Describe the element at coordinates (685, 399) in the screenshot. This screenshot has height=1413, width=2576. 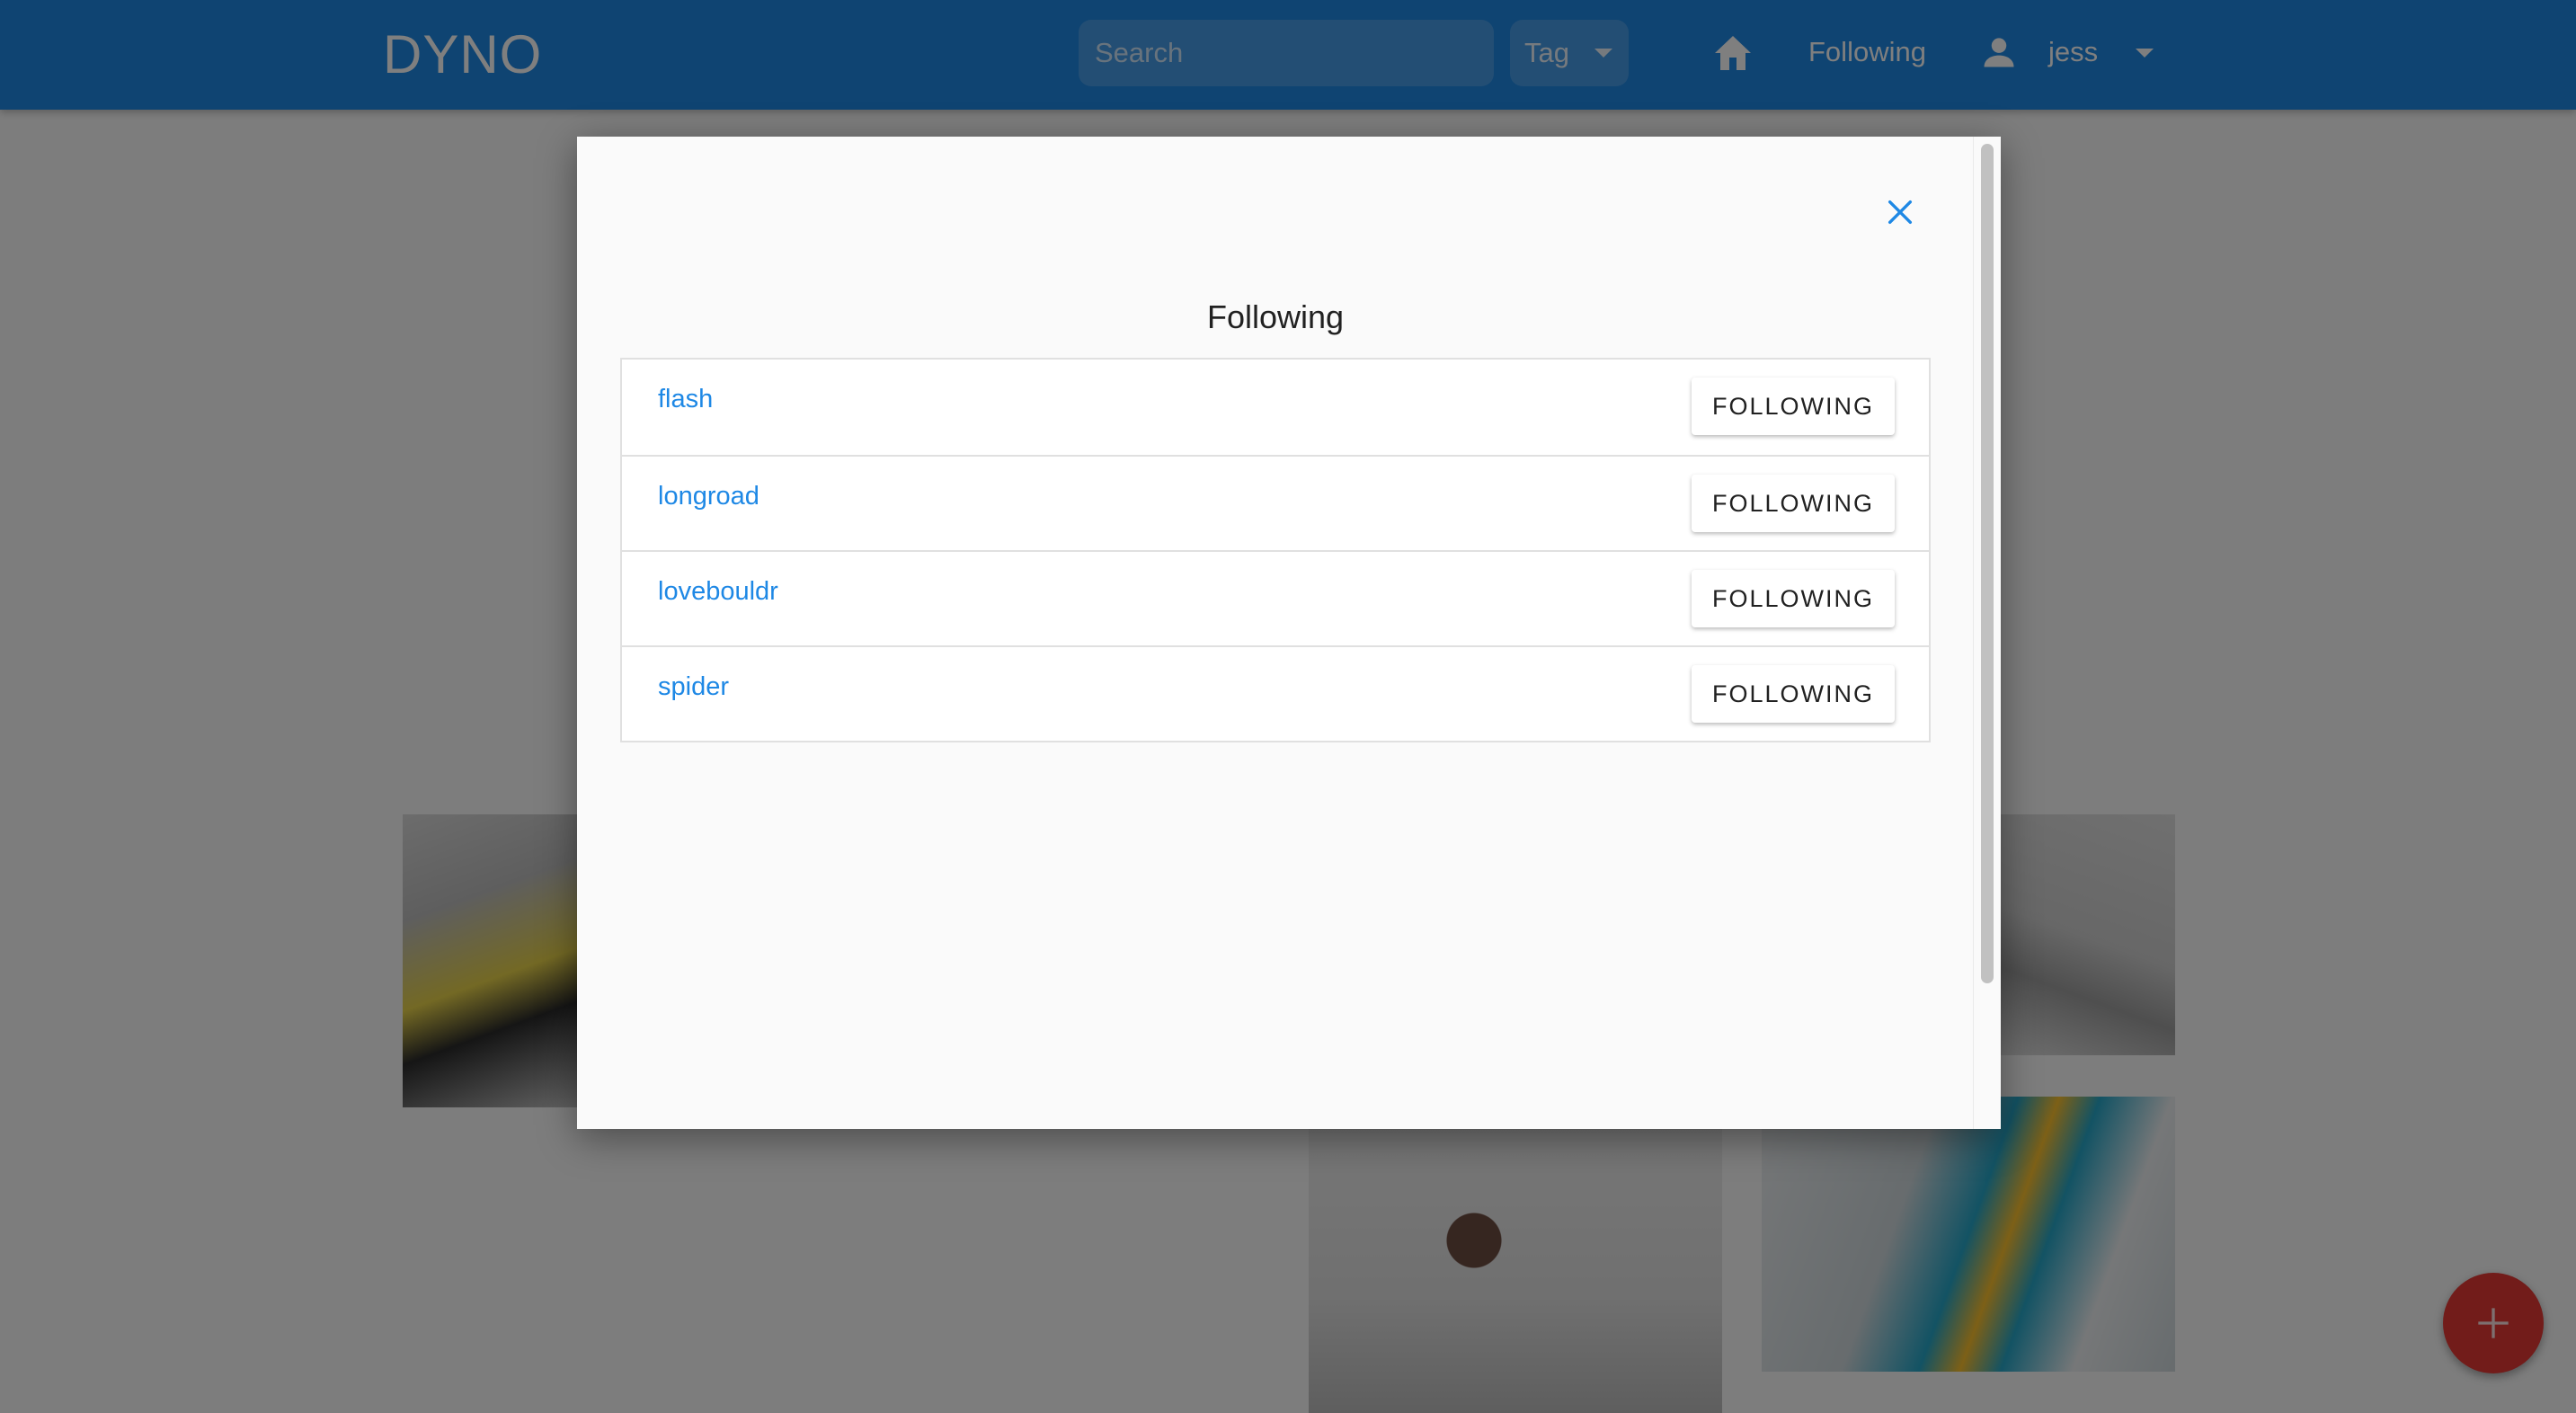
I see `user-link: flash` at that location.